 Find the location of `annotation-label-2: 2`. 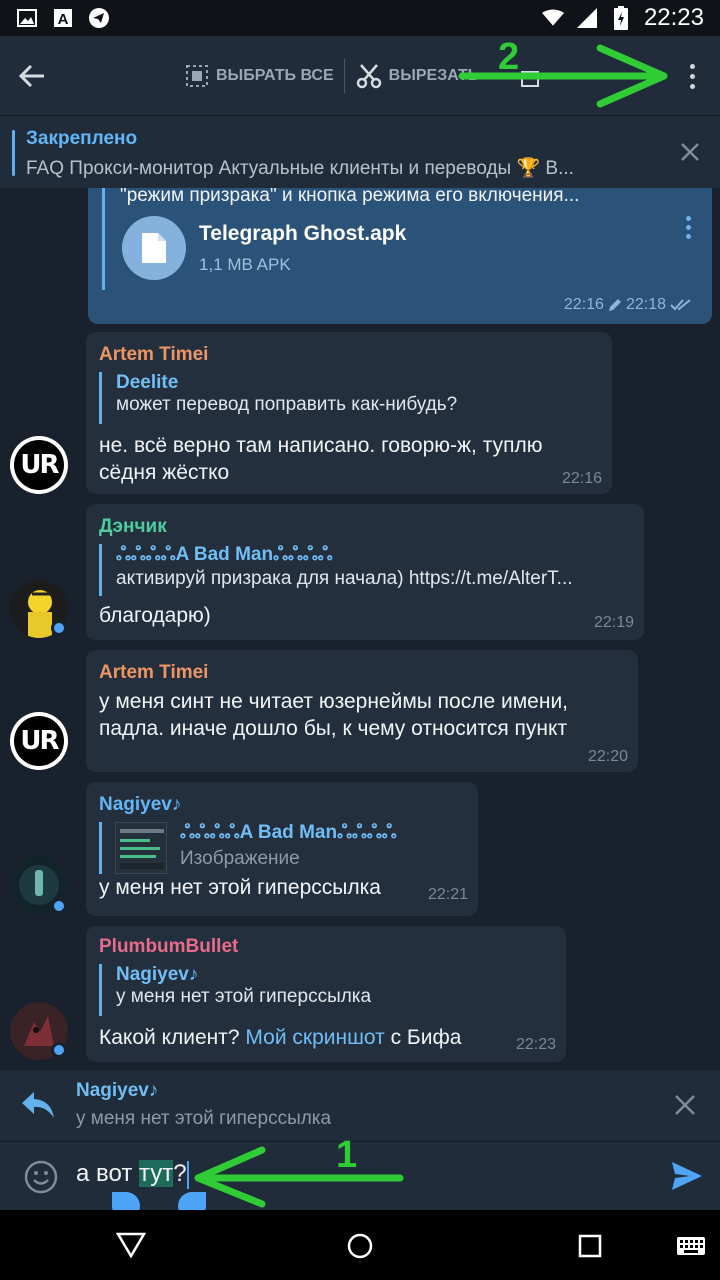

annotation-label-2: 2 is located at coordinates (509, 57).